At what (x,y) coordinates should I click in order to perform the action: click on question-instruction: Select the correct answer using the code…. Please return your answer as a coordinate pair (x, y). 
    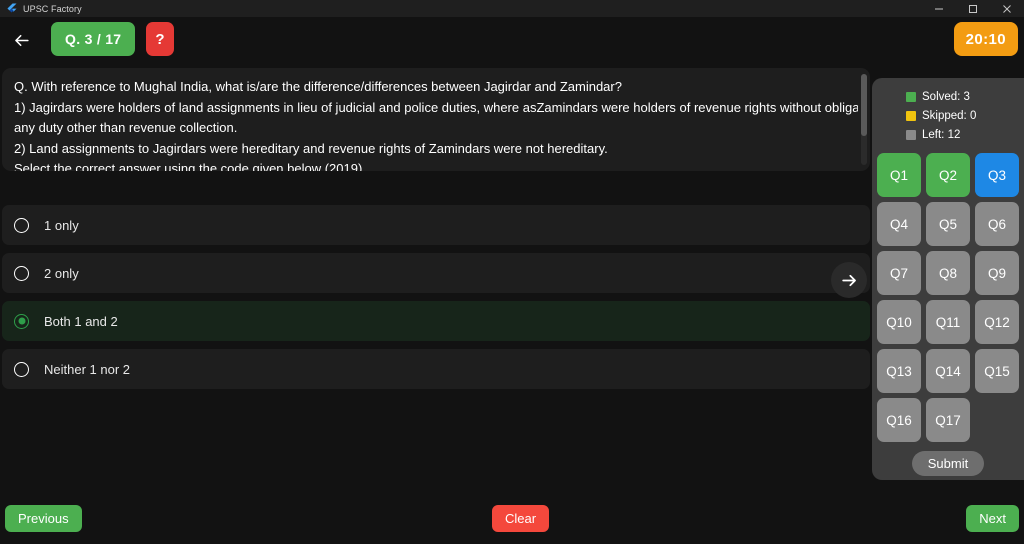
    Looking at the image, I should click on (188, 166).